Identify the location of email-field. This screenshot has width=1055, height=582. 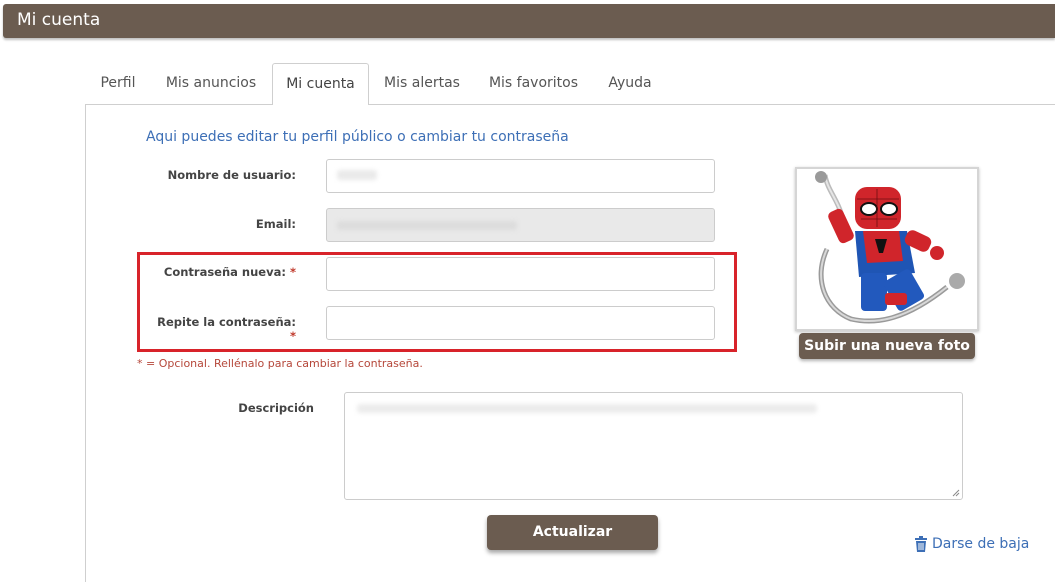
(520, 225).